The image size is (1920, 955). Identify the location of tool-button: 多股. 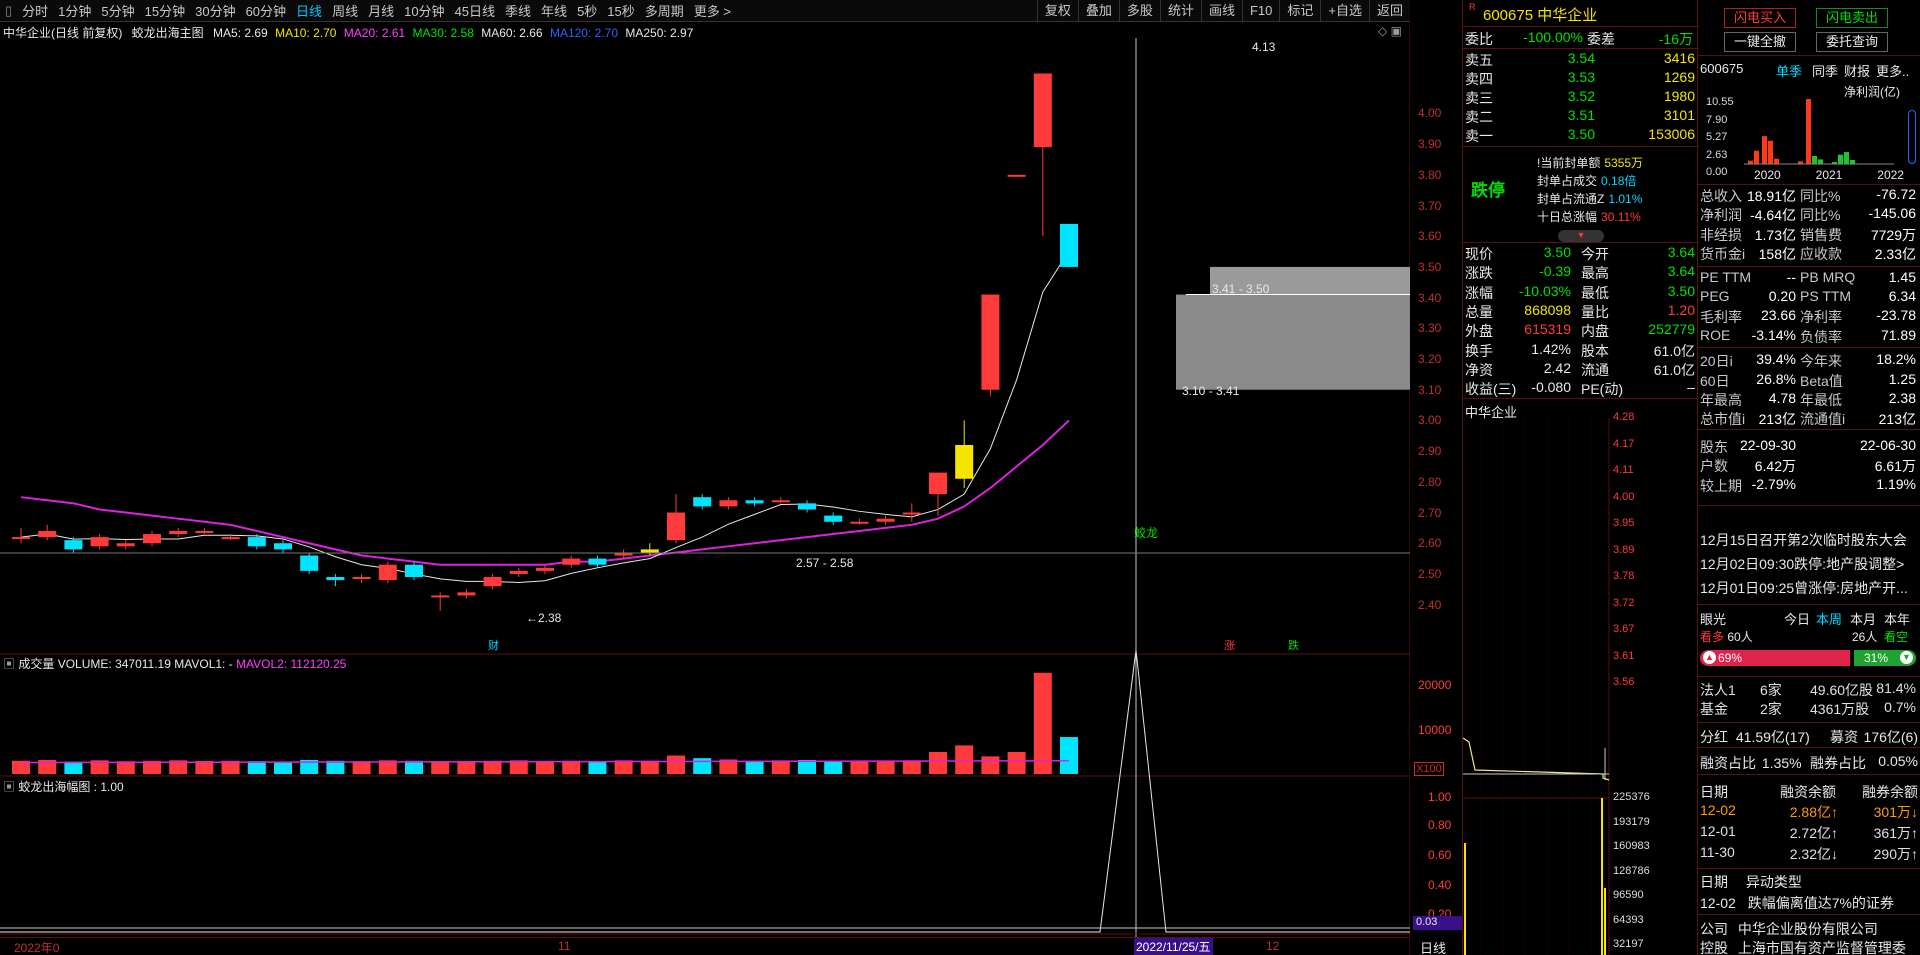
(1139, 11).